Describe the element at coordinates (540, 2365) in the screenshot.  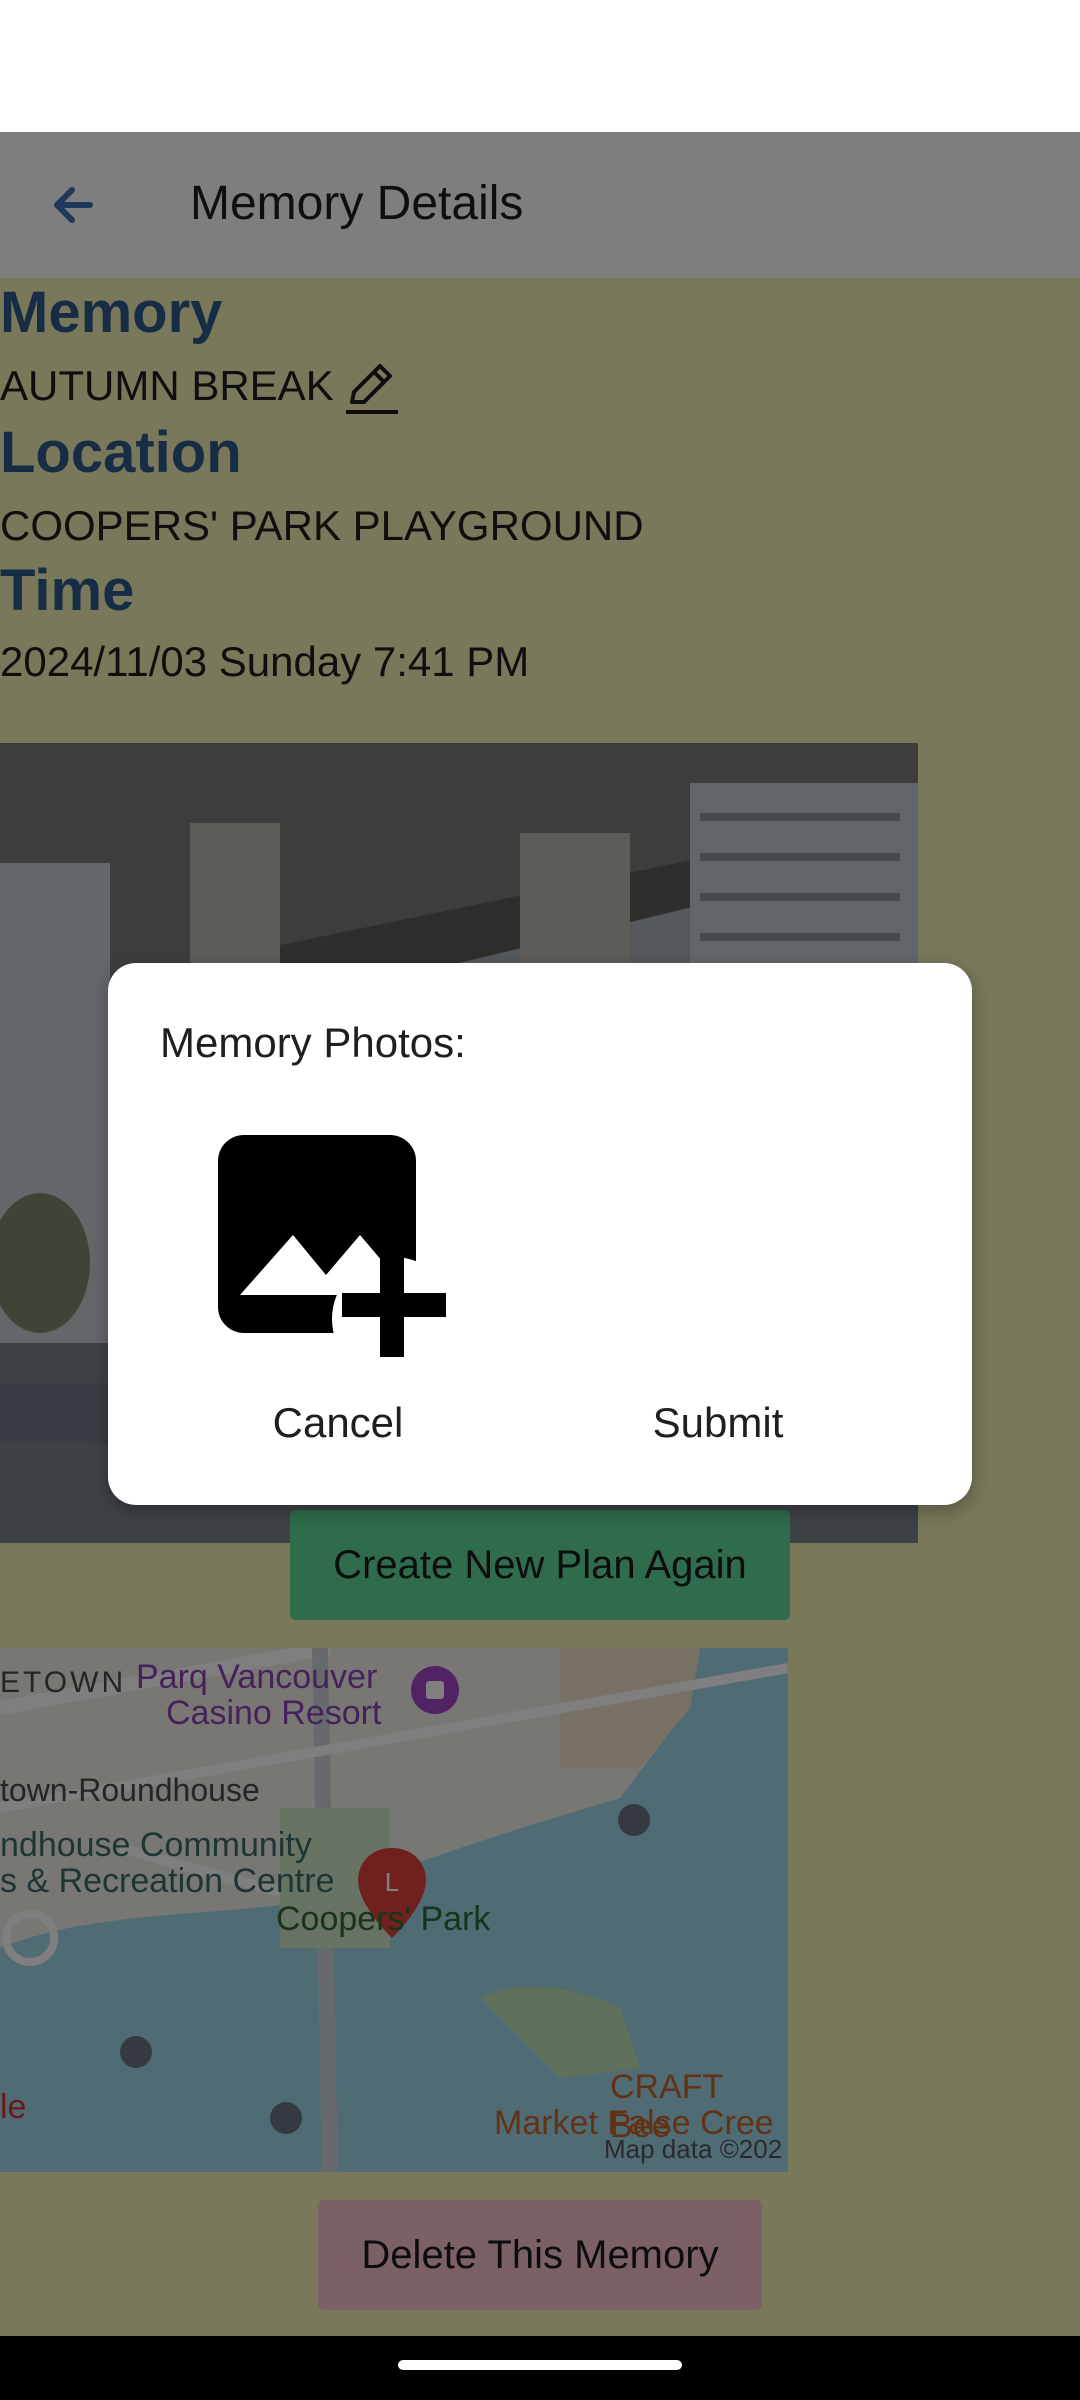
I see `home-indicator` at that location.